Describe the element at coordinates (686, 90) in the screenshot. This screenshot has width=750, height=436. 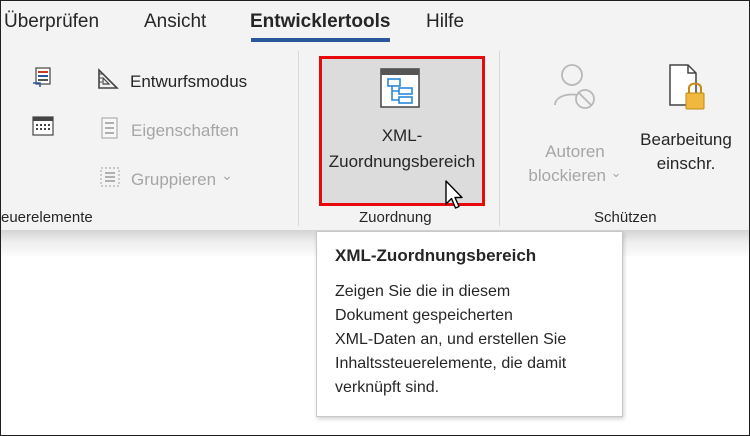
I see `restrict-editing-icon` at that location.